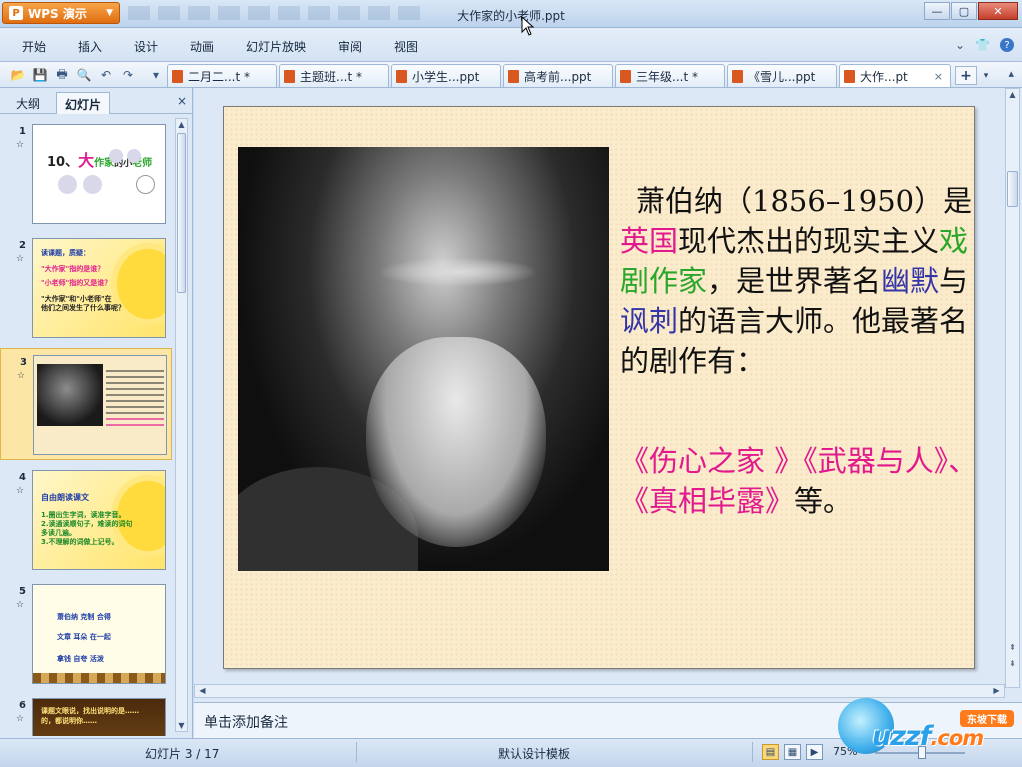 This screenshot has width=1022, height=767. I want to click on tab-slides: 幻灯片, so click(83, 103).